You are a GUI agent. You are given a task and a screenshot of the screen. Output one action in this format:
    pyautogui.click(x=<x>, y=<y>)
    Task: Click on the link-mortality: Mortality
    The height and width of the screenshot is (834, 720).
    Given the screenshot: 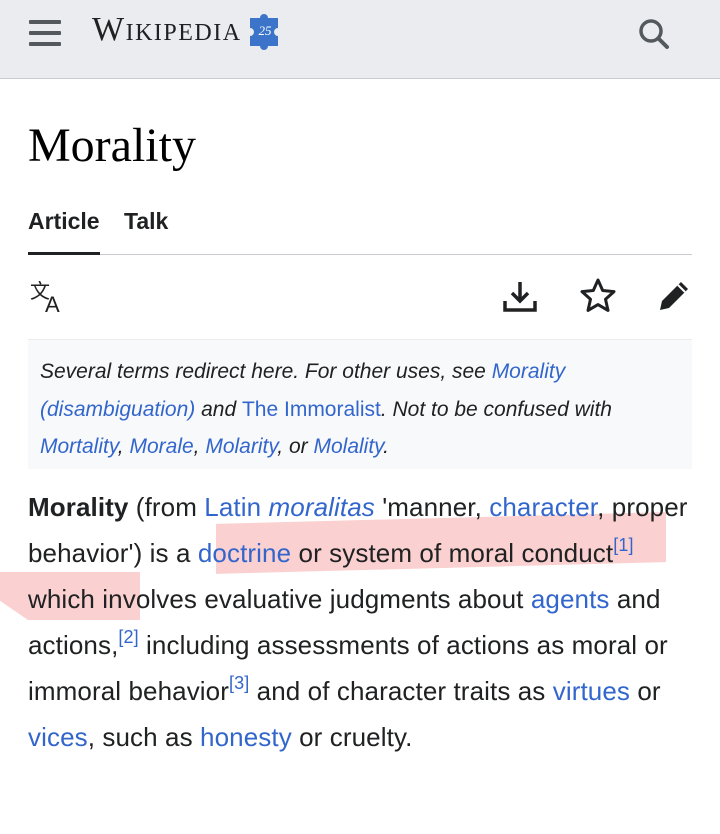 What is the action you would take?
    pyautogui.click(x=79, y=446)
    